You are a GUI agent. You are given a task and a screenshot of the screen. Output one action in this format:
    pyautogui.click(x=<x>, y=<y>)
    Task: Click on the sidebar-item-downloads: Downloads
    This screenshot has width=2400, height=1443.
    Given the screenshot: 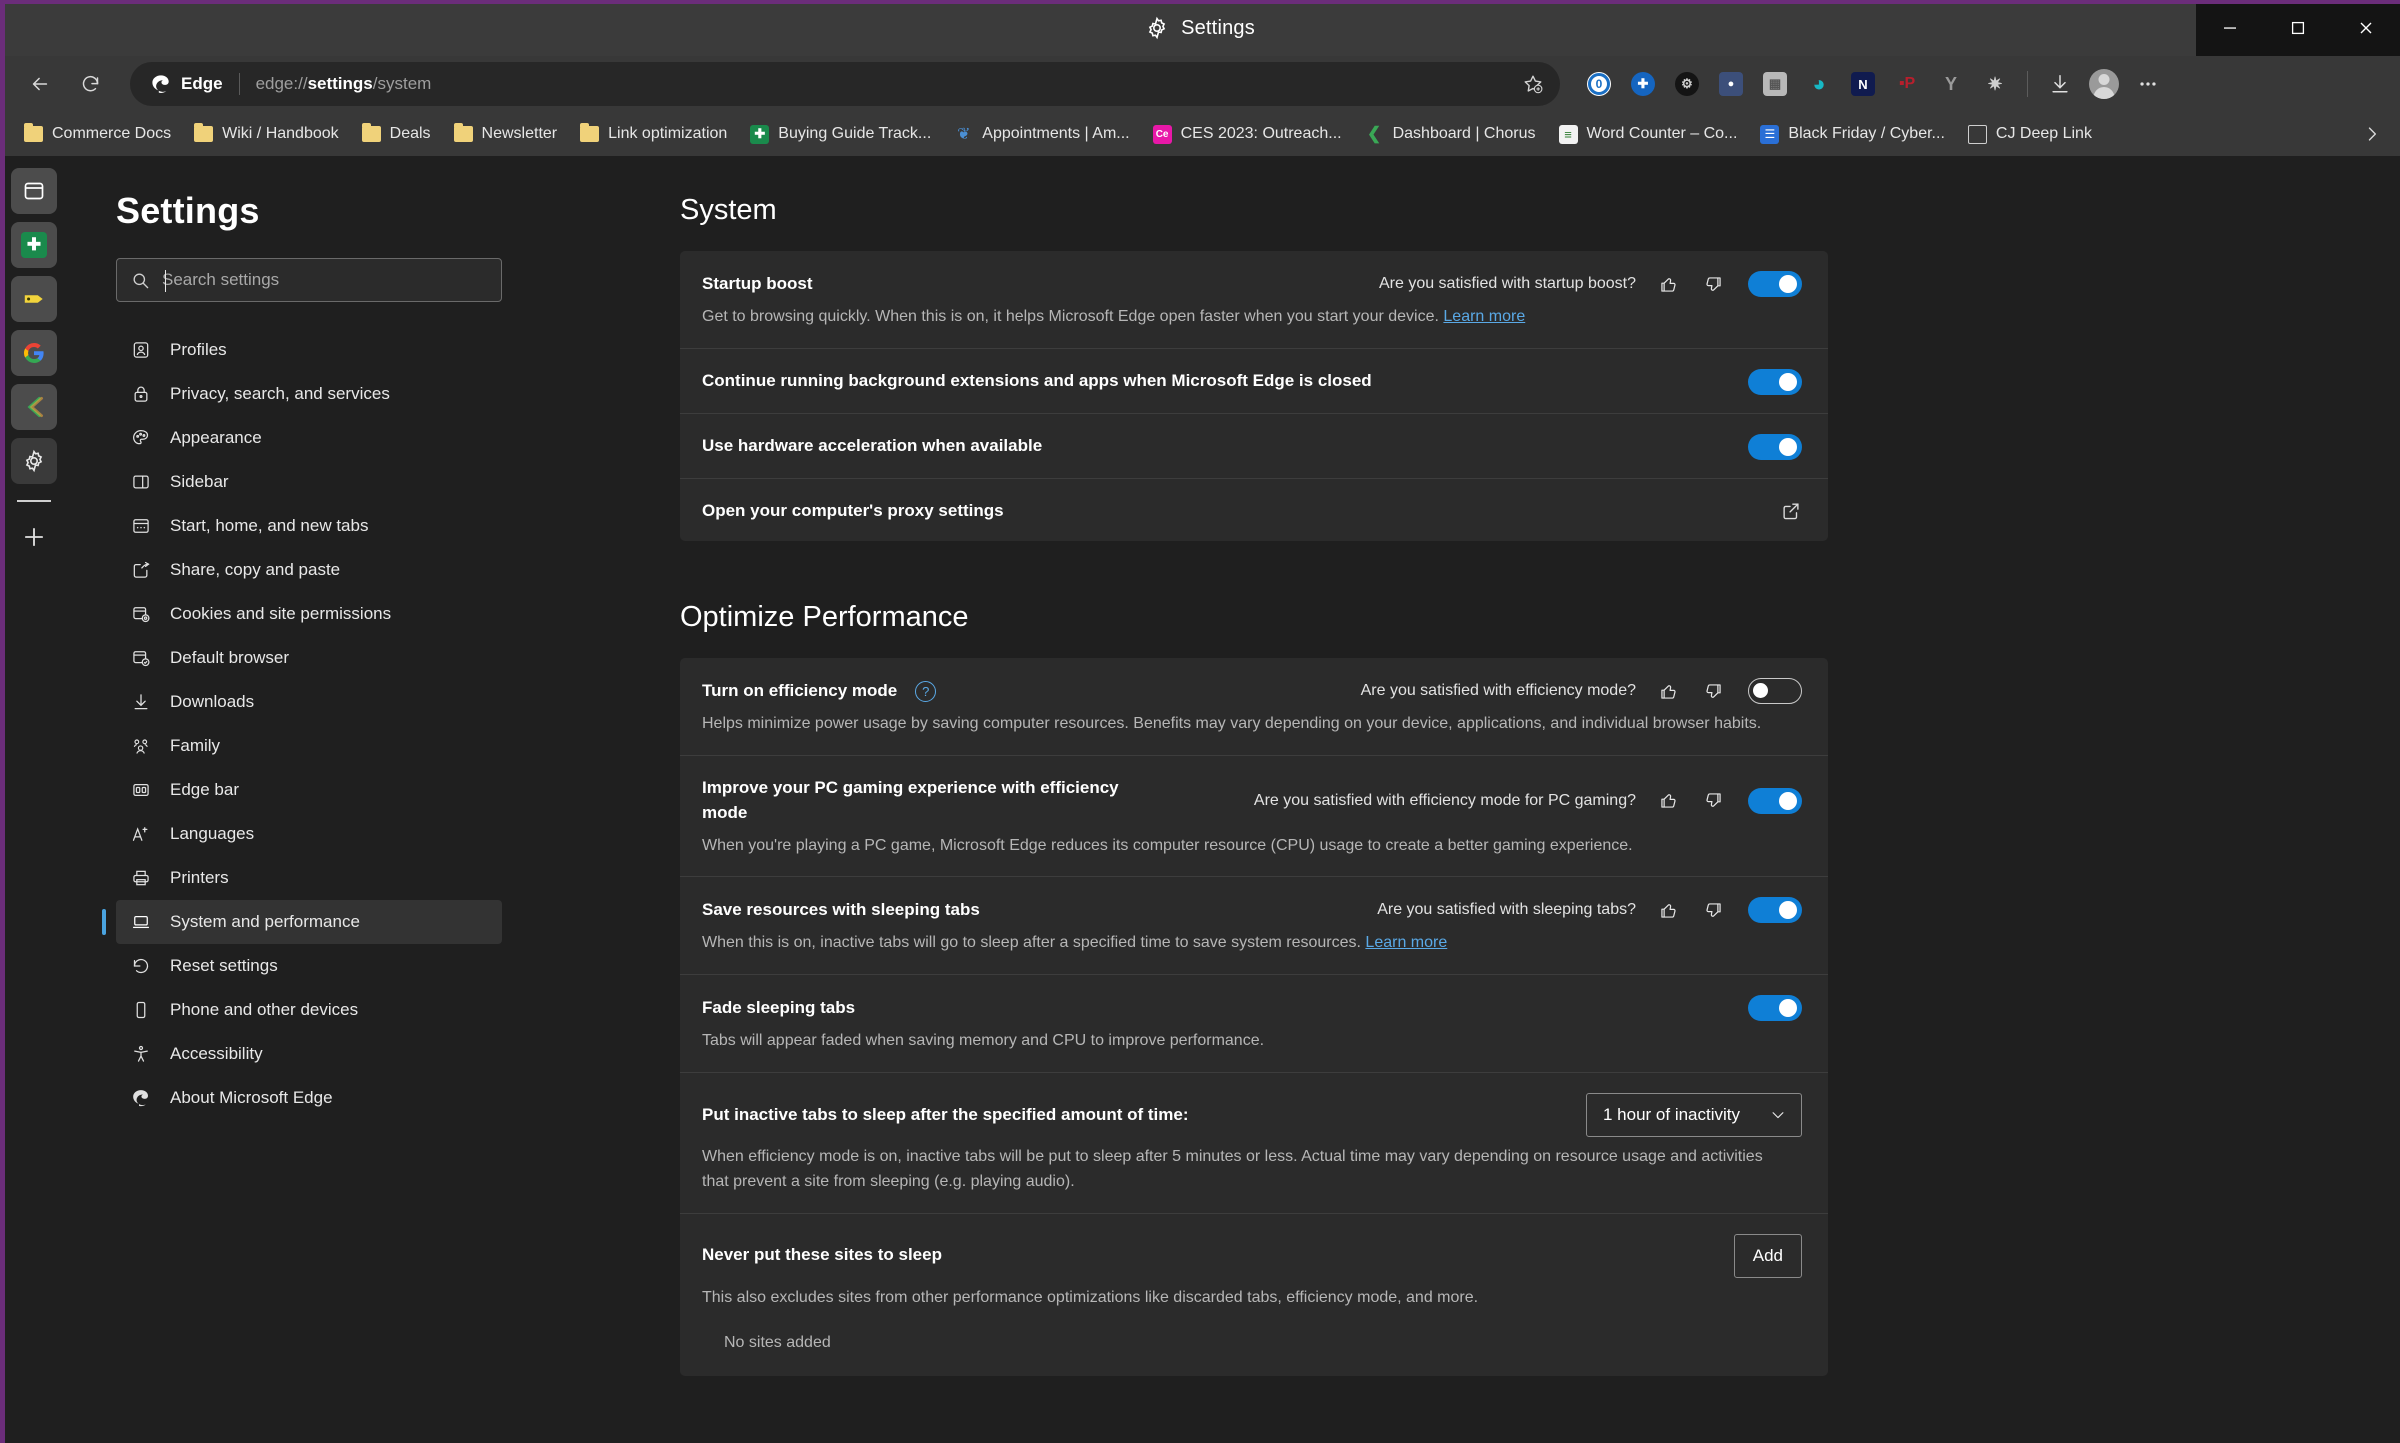 What is the action you would take?
    pyautogui.click(x=309, y=702)
    